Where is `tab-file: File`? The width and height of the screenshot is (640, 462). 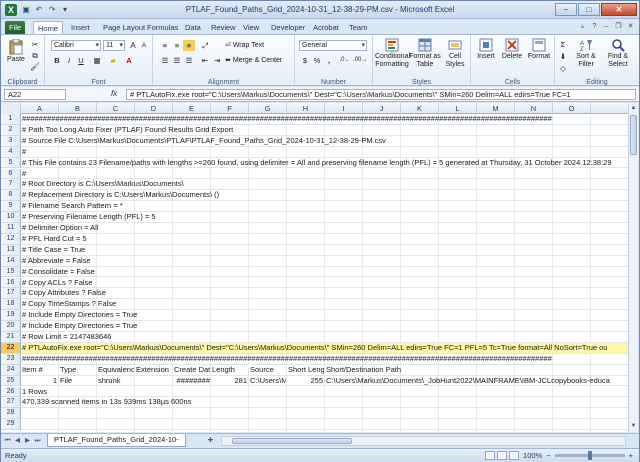 tab-file: File is located at coordinates (15, 27).